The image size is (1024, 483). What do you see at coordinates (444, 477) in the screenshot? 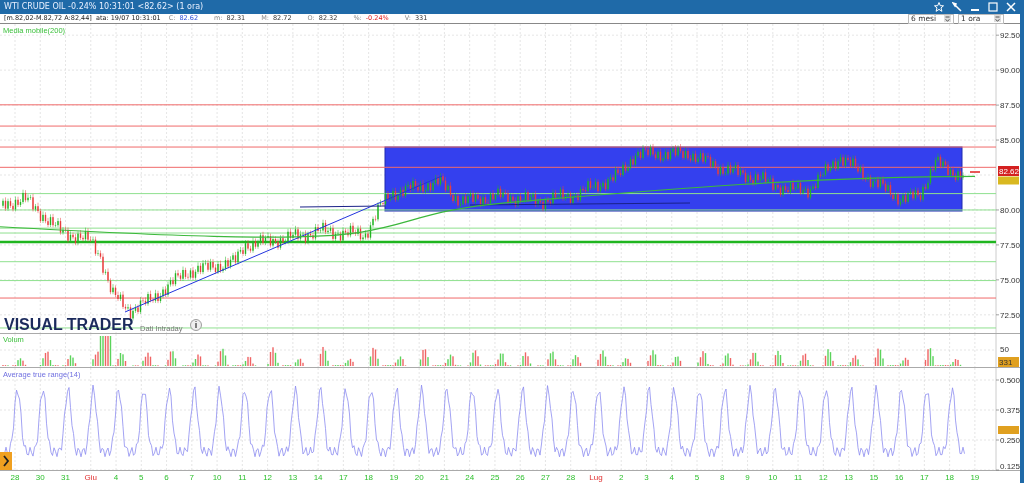
I see `date-label: 21` at bounding box center [444, 477].